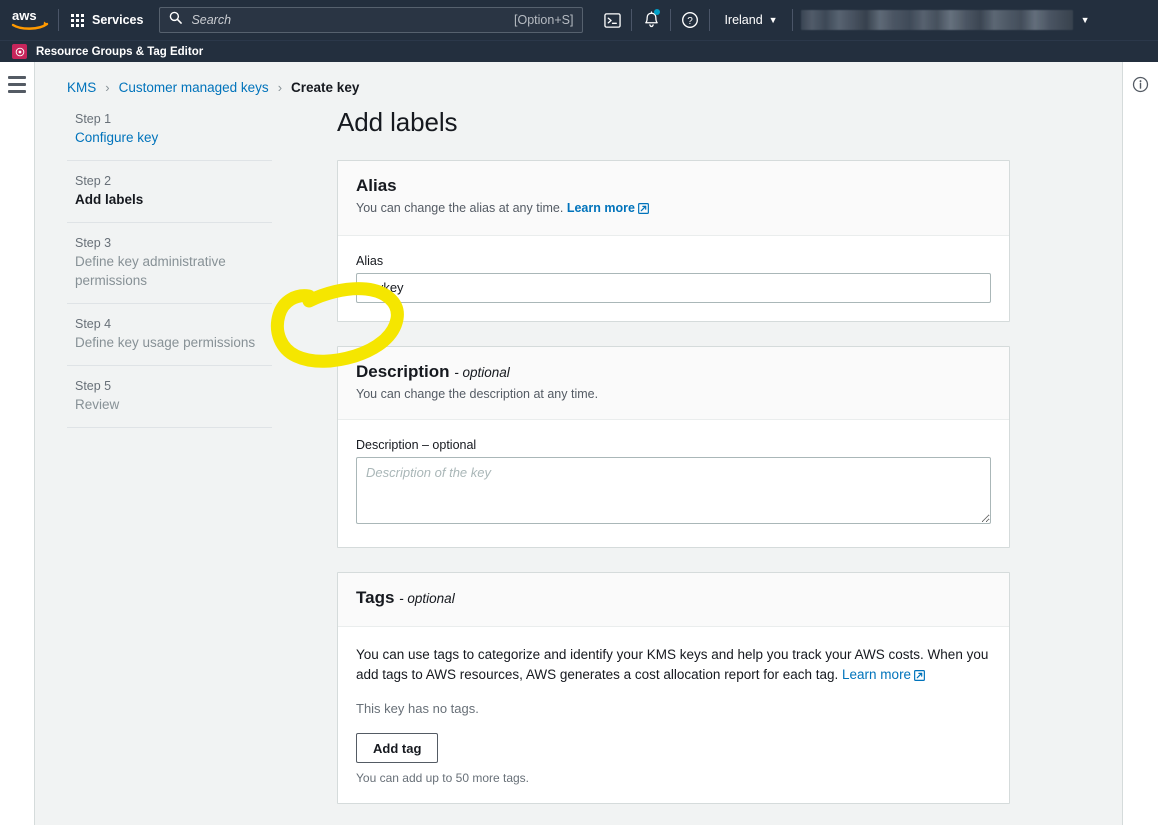 Image resolution: width=1158 pixels, height=825 pixels. Describe the element at coordinates (118, 20) in the screenshot. I see `services-label: Services` at that location.